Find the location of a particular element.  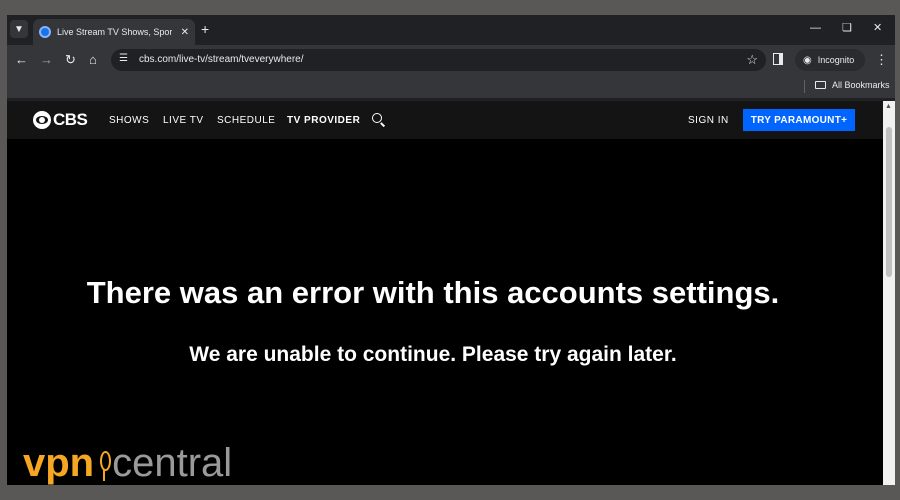

window-close-icon: ✕ is located at coordinates (877, 28).